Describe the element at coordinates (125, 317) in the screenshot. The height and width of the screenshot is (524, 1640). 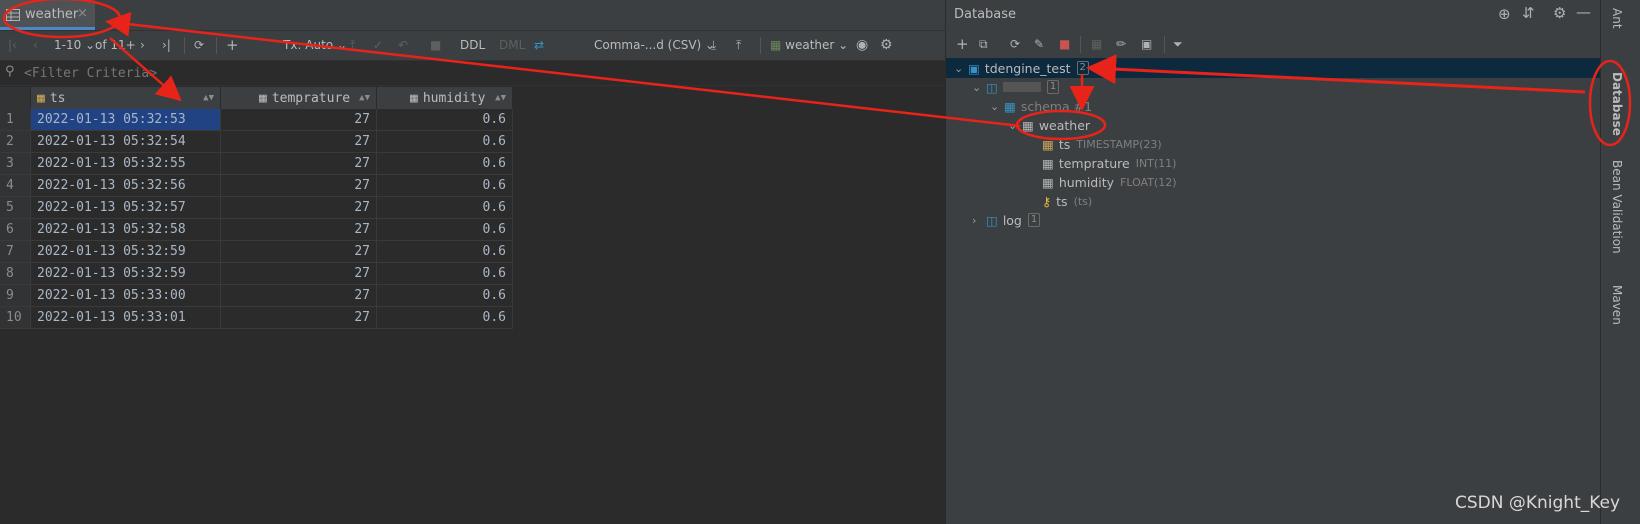
I see `cell-ts: 2022-01-13 05:33:01` at that location.